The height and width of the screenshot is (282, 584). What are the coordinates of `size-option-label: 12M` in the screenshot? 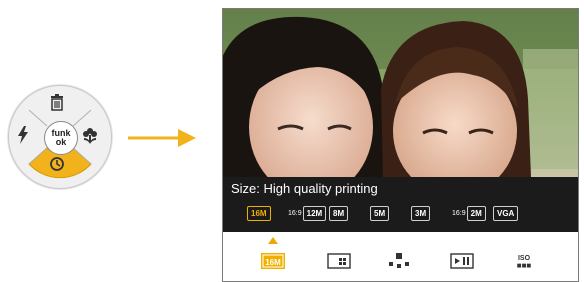 It's located at (314, 213).